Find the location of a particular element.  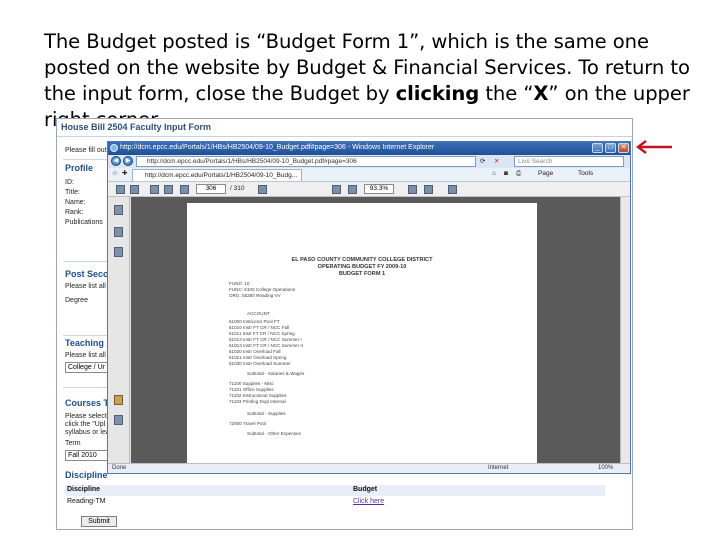

post-secondary-text: Please list all is located at coordinates (85, 286).